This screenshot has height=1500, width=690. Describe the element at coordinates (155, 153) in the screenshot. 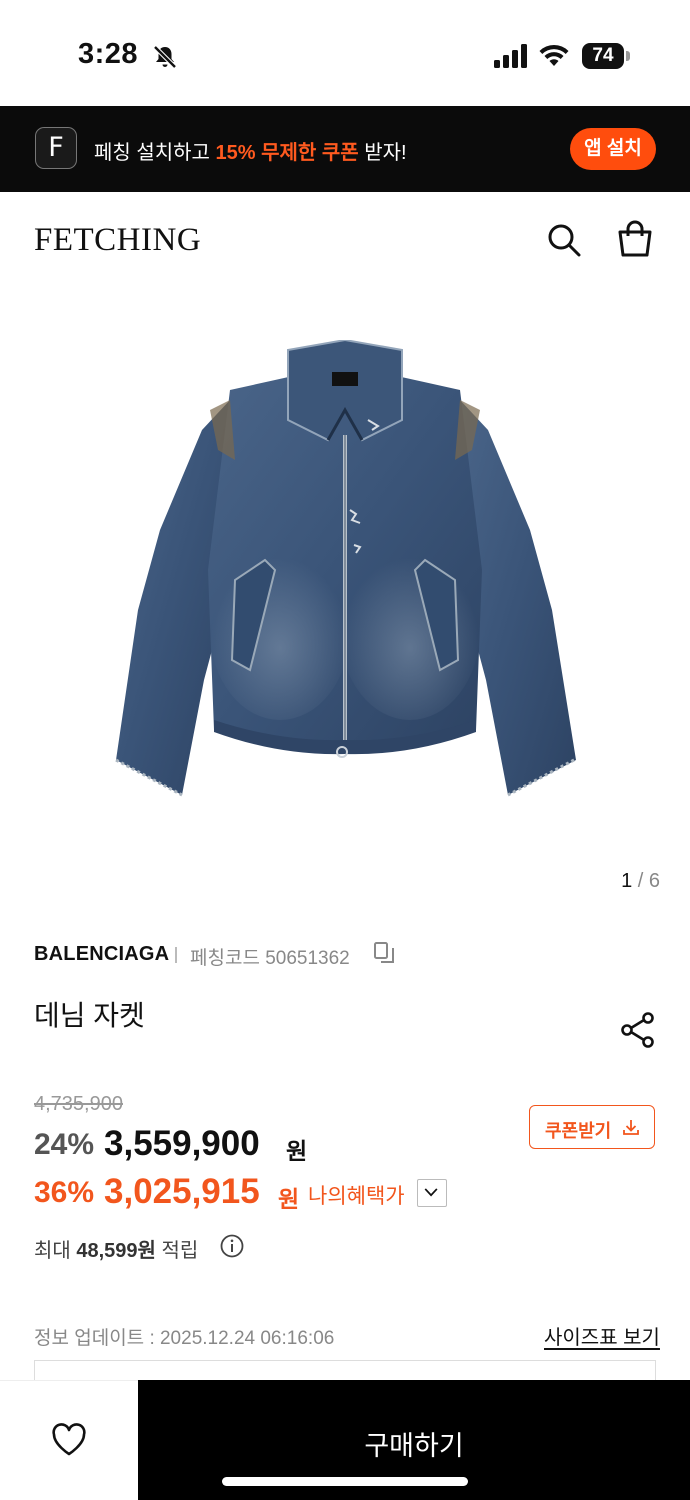

I see `promo-text-before: 페칭 설치하고` at that location.